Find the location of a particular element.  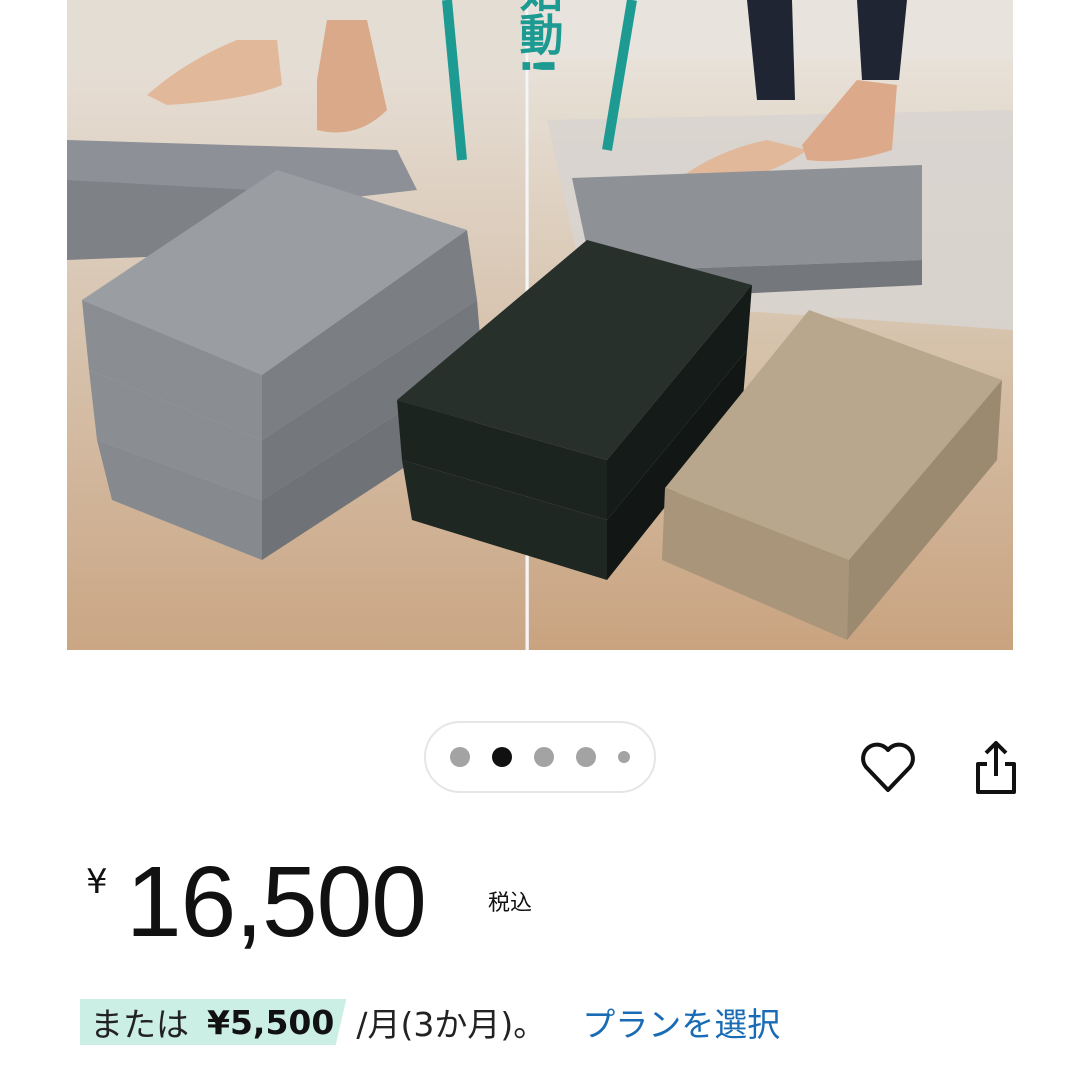

price-amount: 16,500 is located at coordinates (276, 902).